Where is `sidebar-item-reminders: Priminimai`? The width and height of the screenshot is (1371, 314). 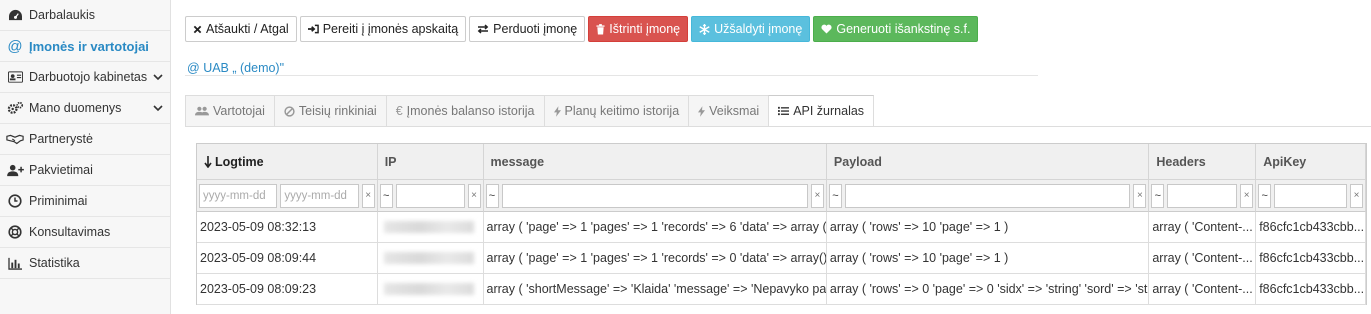
sidebar-item-reminders: Priminimai is located at coordinates (85, 201).